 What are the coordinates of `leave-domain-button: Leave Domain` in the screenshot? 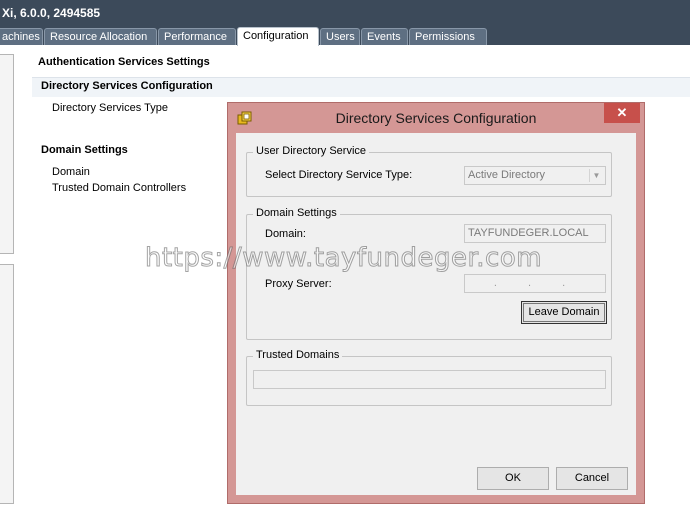 It's located at (564, 312).